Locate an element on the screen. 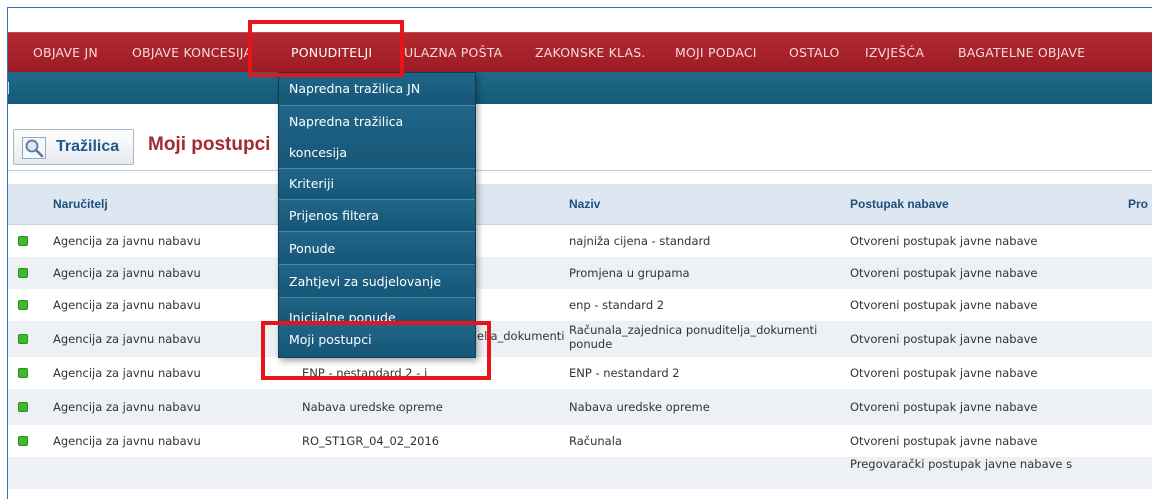 The image size is (1152, 499). menu-item-prijenos-filtera: Prijenos filtera is located at coordinates (377, 216).